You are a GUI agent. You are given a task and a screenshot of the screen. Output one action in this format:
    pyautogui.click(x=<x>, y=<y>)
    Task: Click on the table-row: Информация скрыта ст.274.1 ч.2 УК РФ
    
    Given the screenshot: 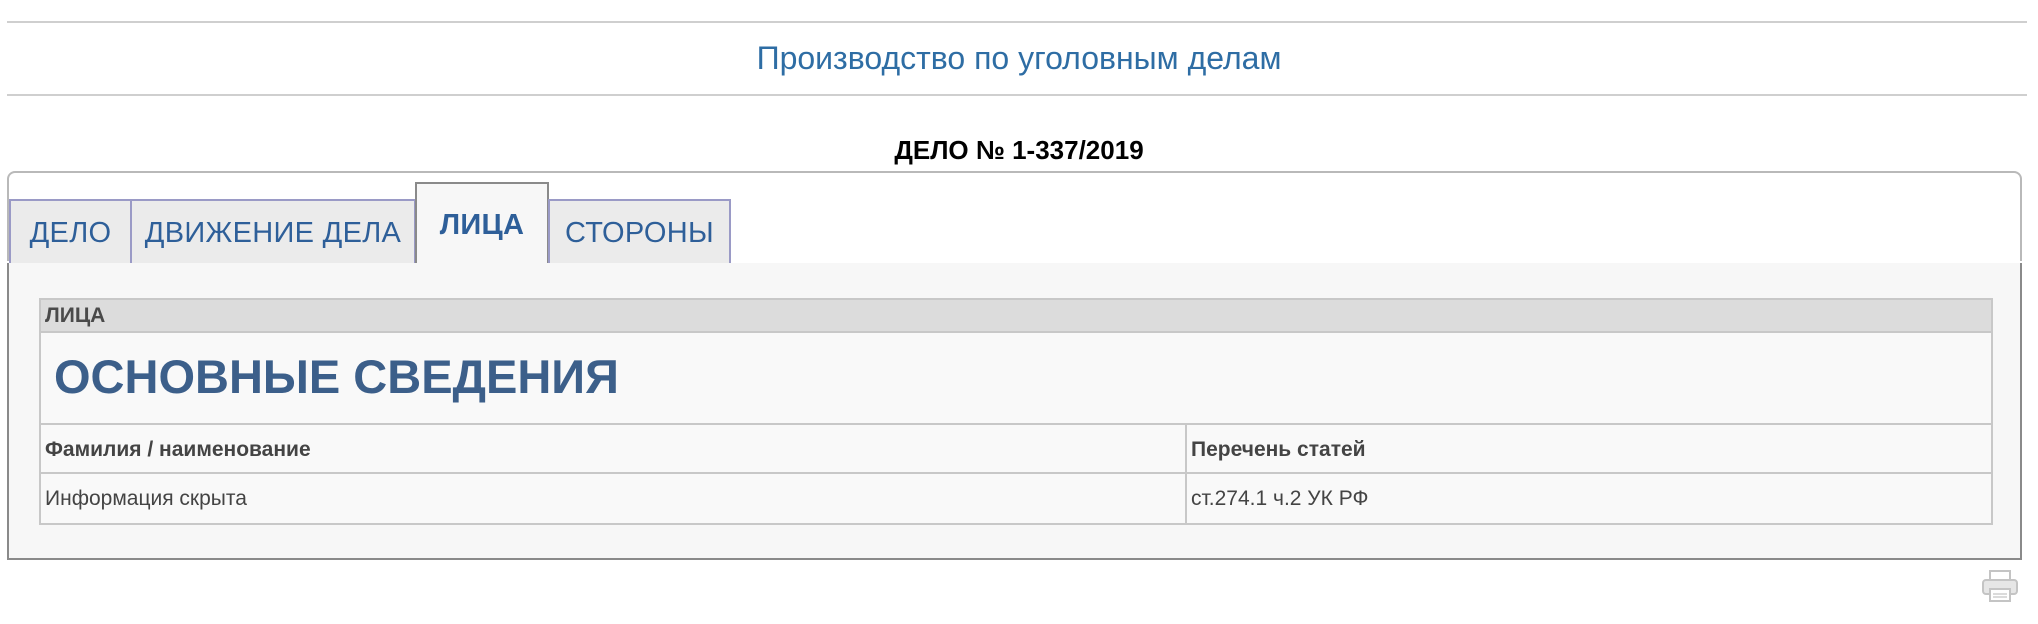 What is the action you would take?
    pyautogui.click(x=1016, y=498)
    